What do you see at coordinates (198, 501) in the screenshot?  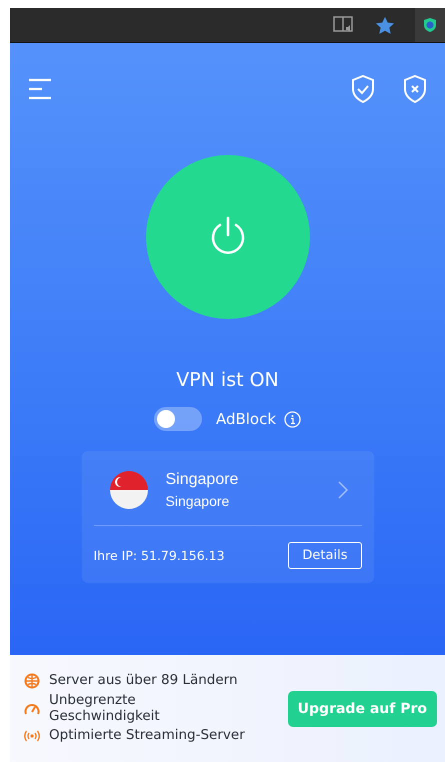 I see `city-name: Singapore` at bounding box center [198, 501].